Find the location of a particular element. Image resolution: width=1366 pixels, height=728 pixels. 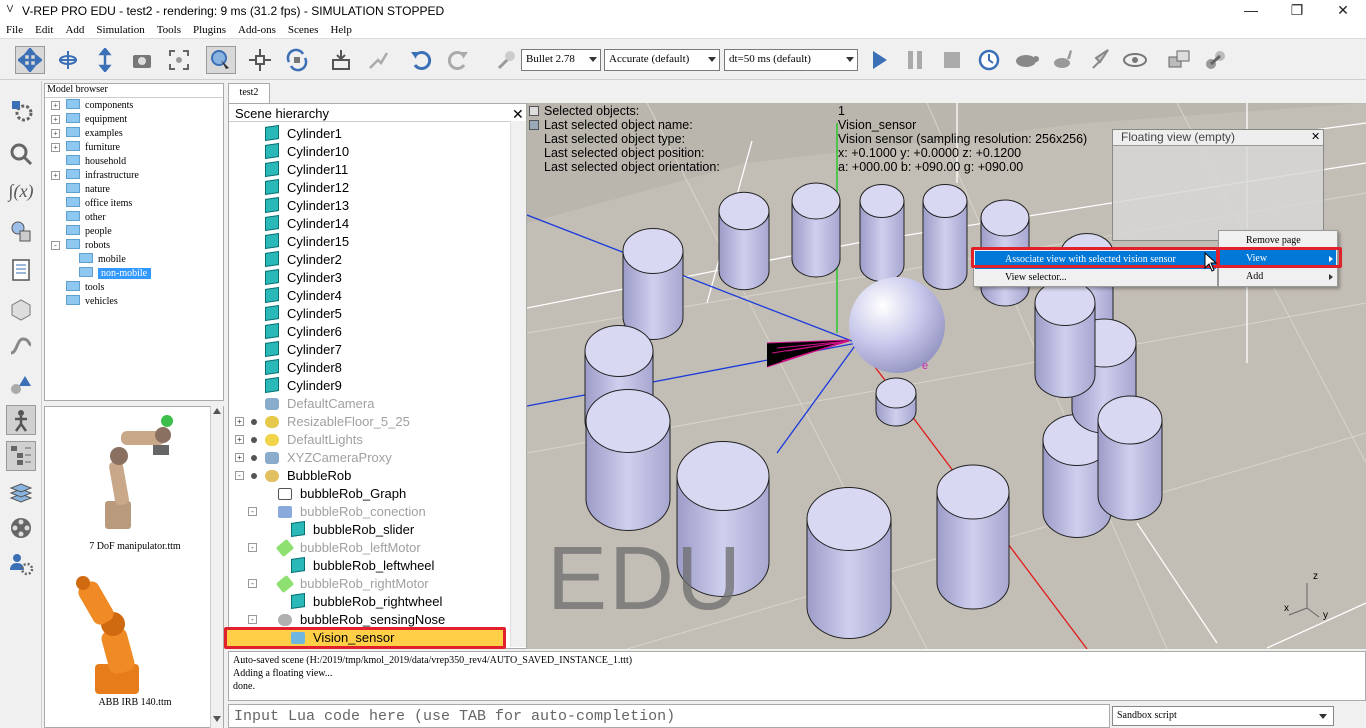

model-folder-people: people is located at coordinates (81, 232).